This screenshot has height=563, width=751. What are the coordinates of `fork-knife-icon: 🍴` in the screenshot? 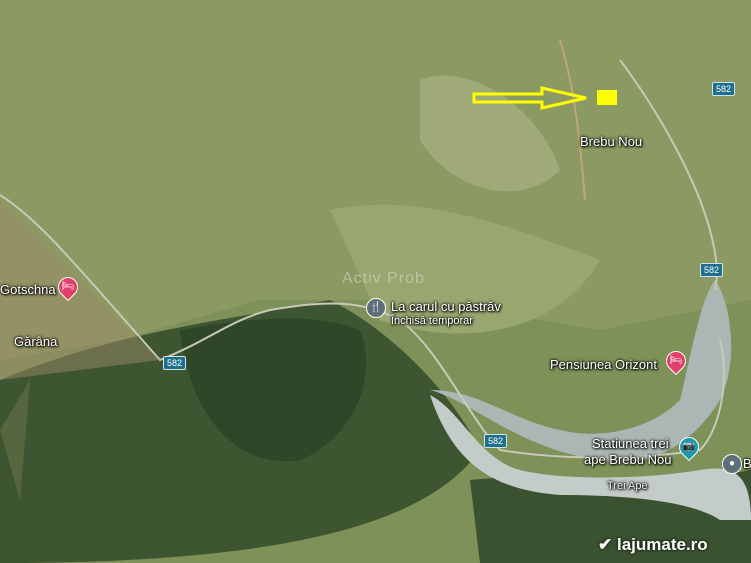 It's located at (376, 307).